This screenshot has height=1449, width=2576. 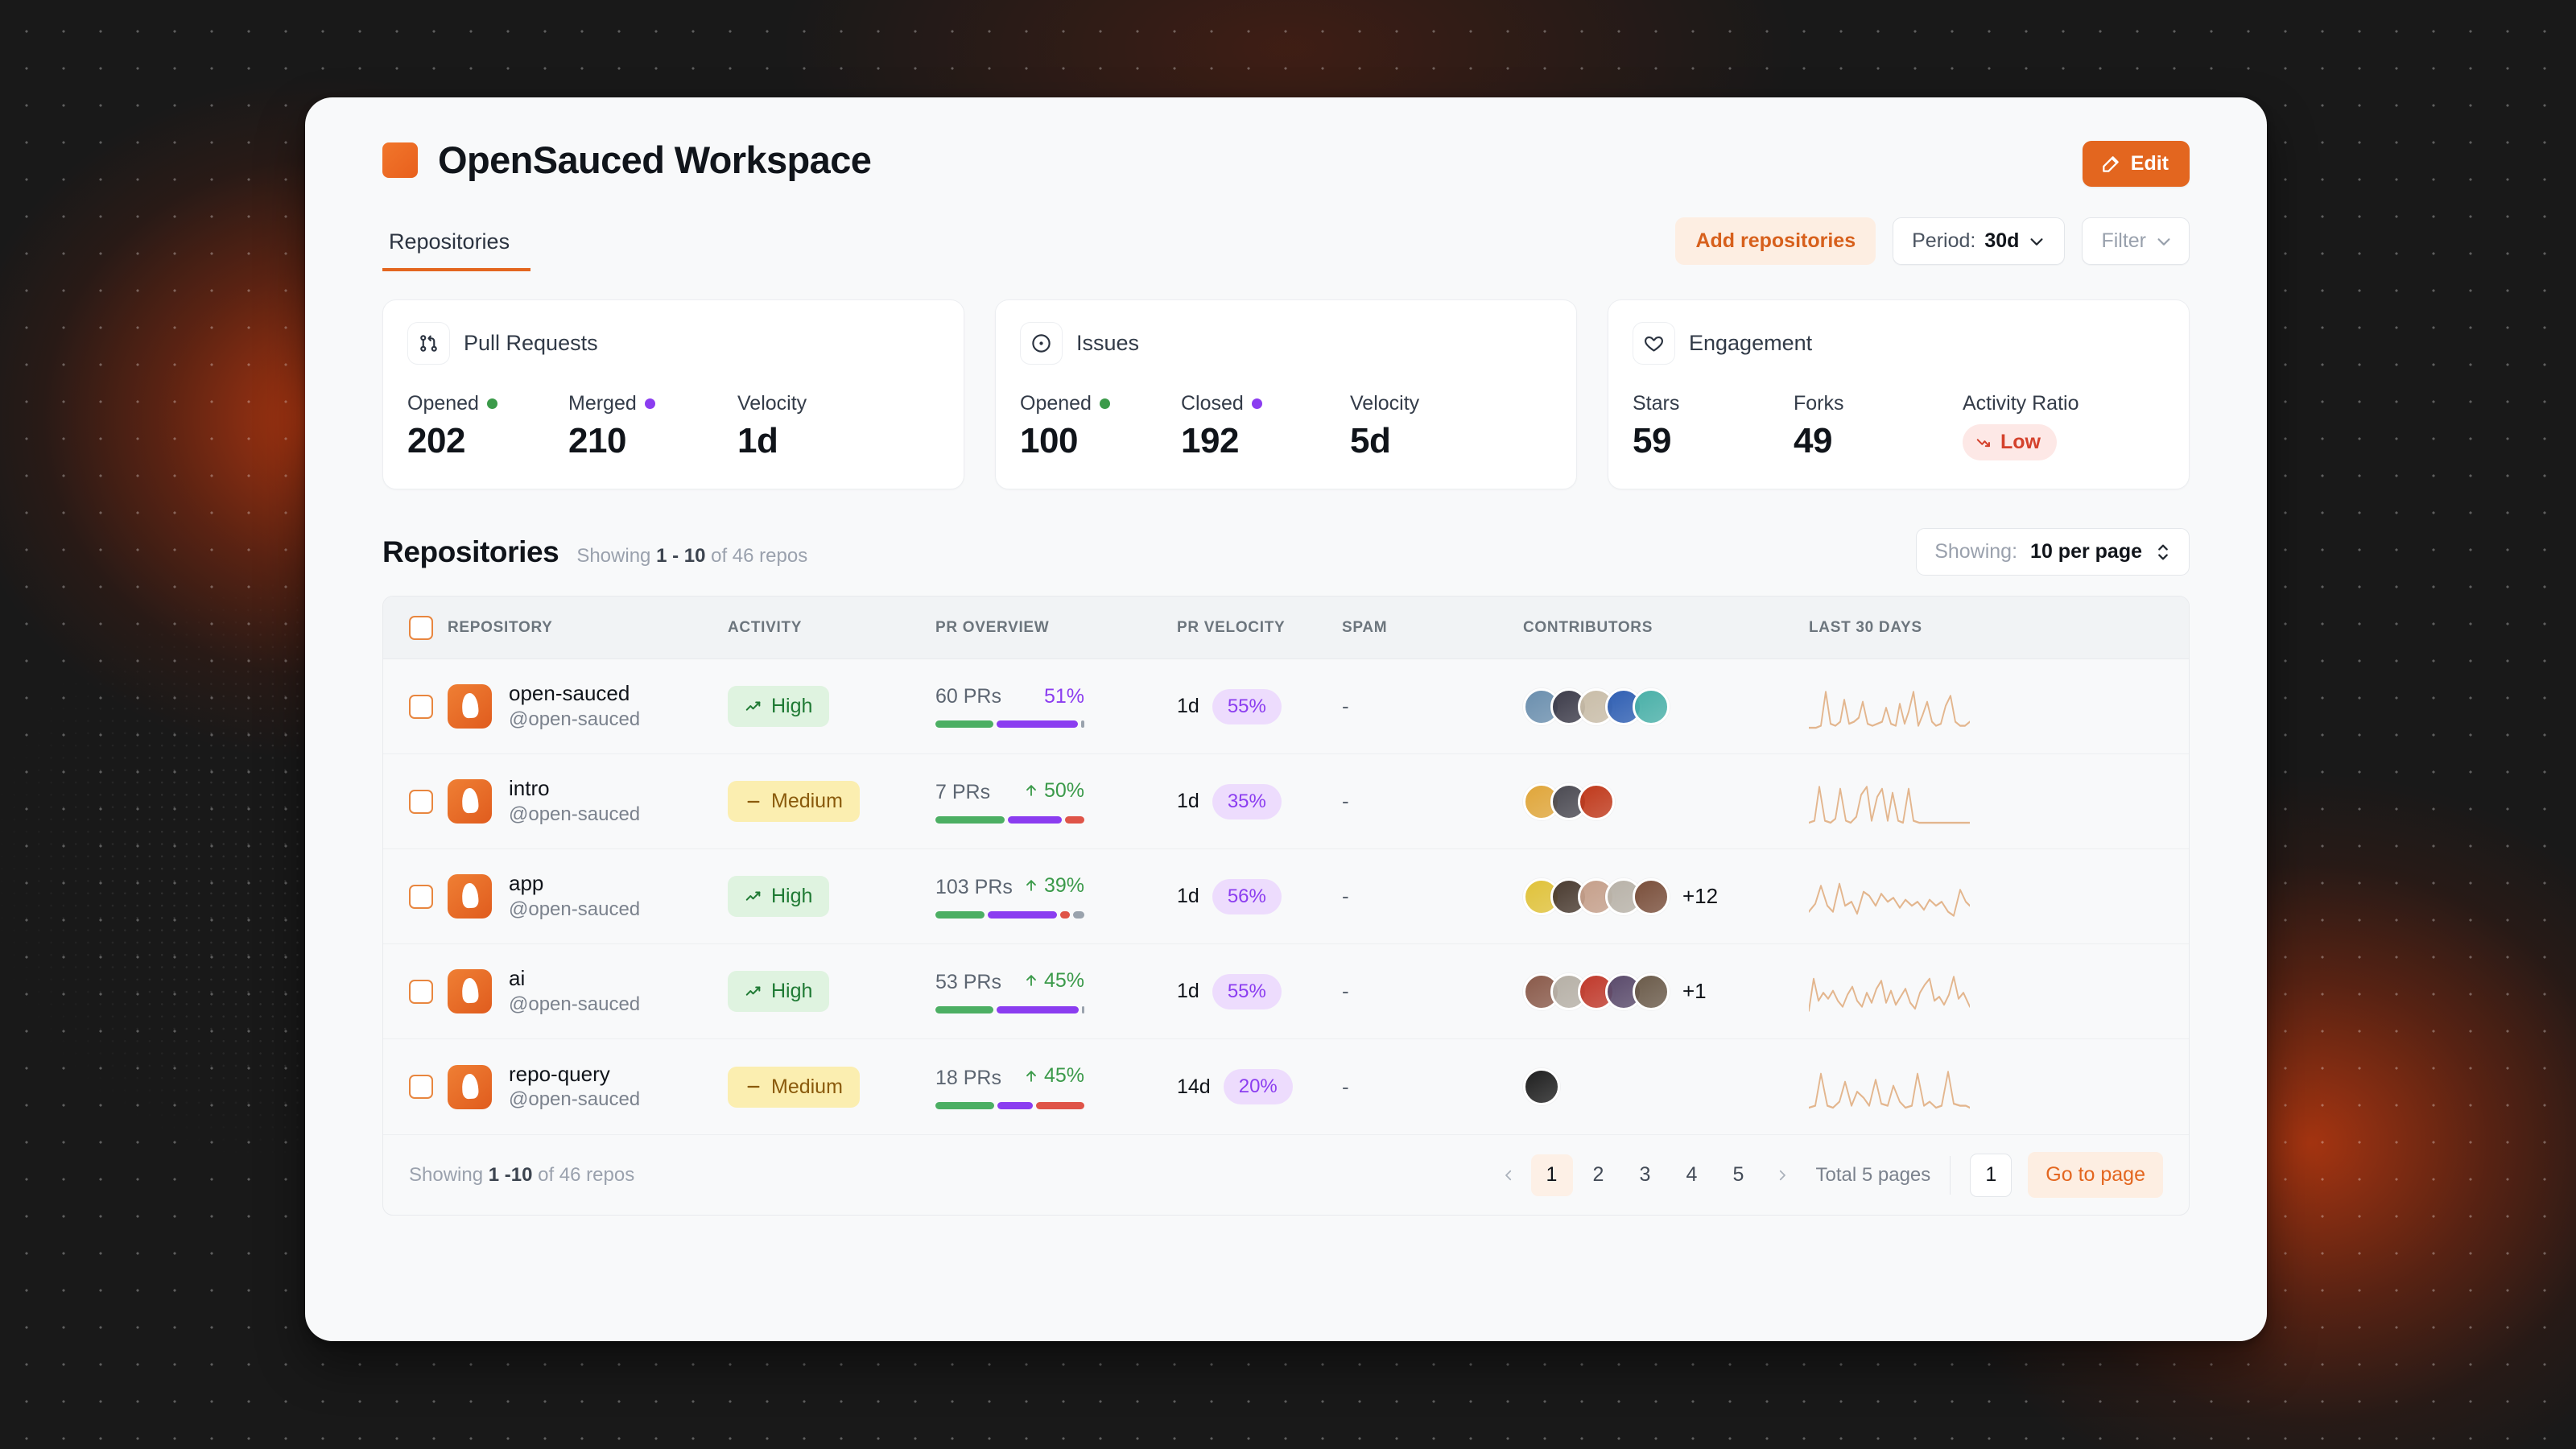 What do you see at coordinates (1508, 1175) in the screenshot?
I see `chevron-left-icon` at bounding box center [1508, 1175].